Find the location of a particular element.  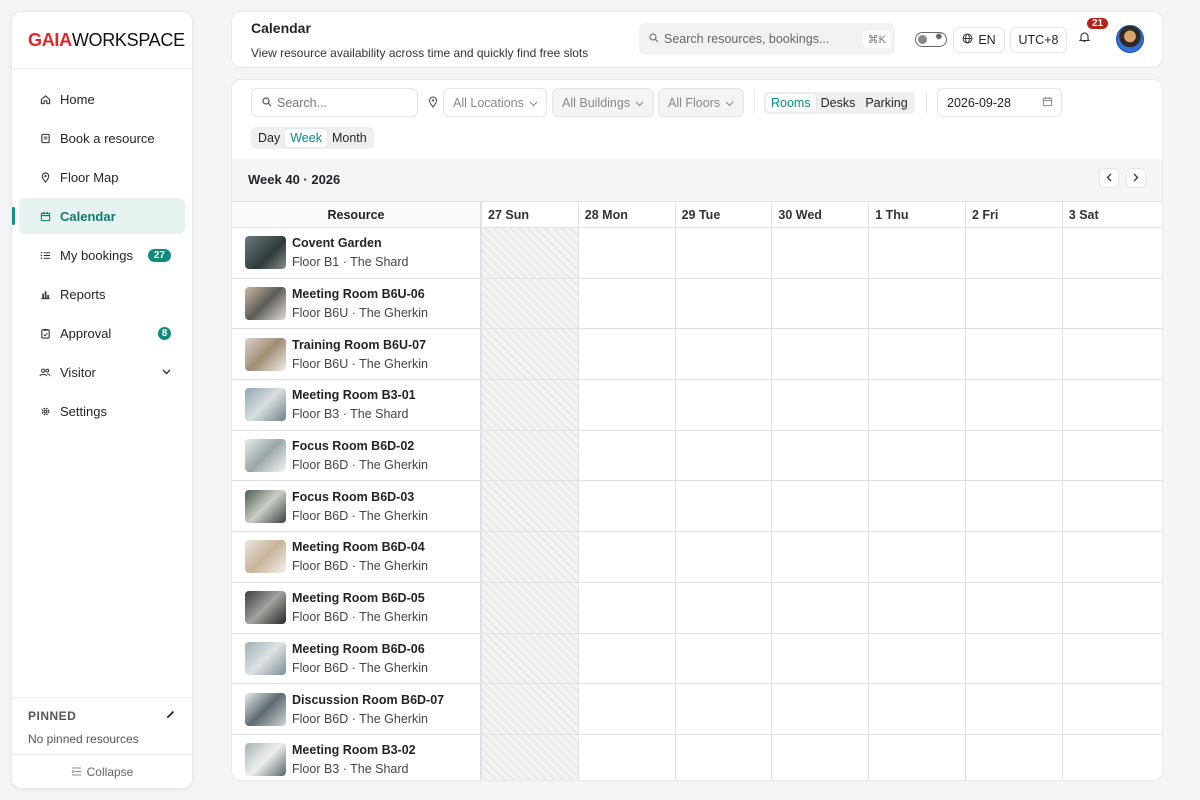

view-week-button: Week is located at coordinates (306, 138).